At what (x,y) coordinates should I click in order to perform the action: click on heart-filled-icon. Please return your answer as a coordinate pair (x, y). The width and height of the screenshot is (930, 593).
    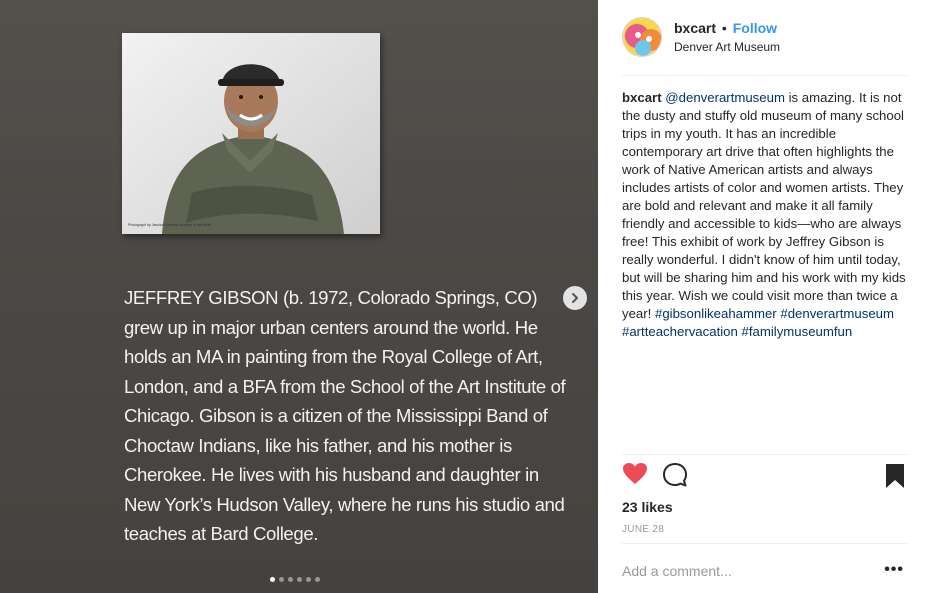
    Looking at the image, I should click on (635, 473).